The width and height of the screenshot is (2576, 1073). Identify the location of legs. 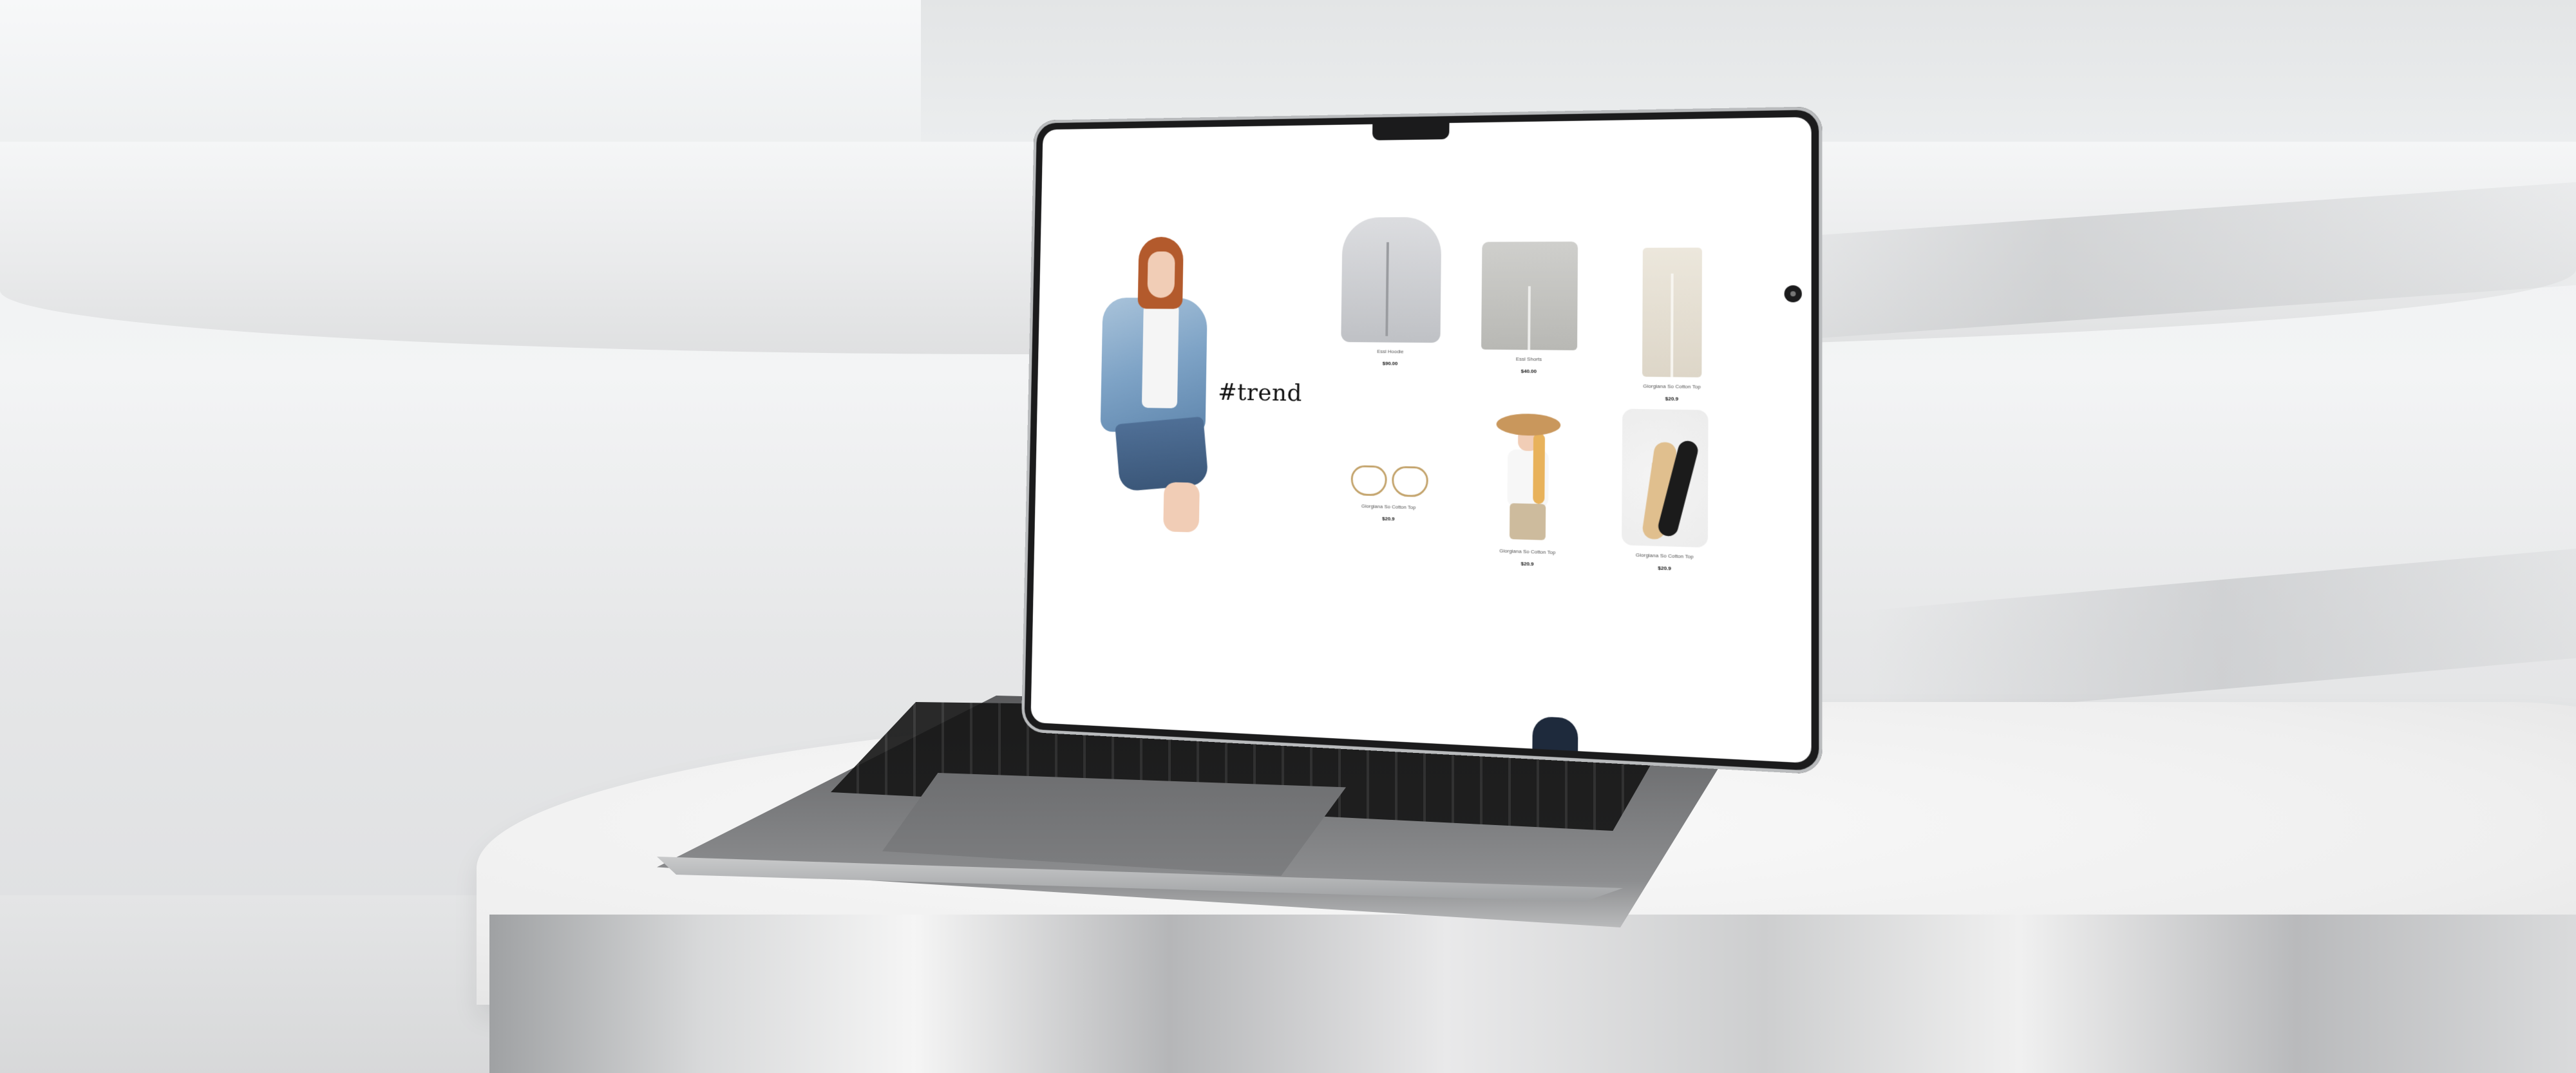
(1181, 507).